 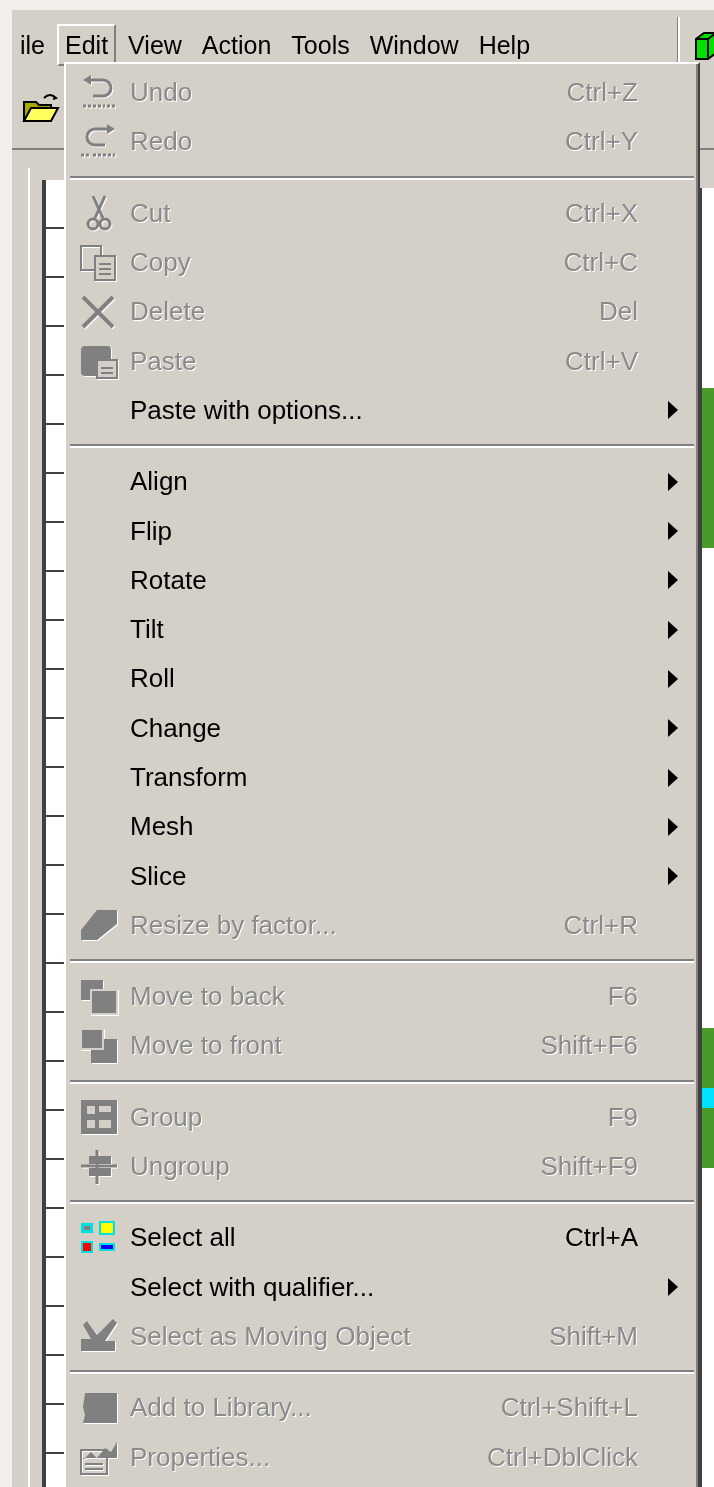 What do you see at coordinates (382, 531) in the screenshot?
I see `menu-item: Flip` at bounding box center [382, 531].